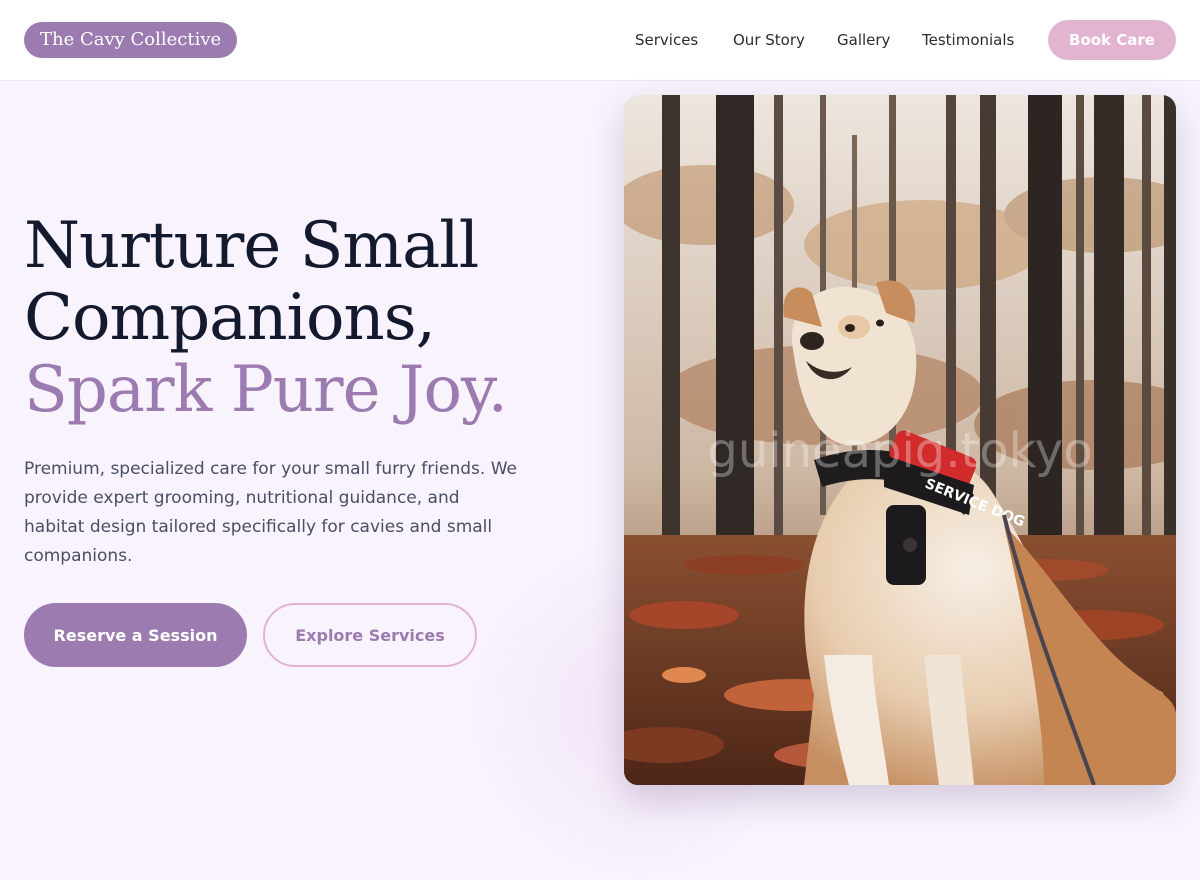 The width and height of the screenshot is (1200, 880). What do you see at coordinates (135, 635) in the screenshot?
I see `reserve-session-button: Reserve a Session` at bounding box center [135, 635].